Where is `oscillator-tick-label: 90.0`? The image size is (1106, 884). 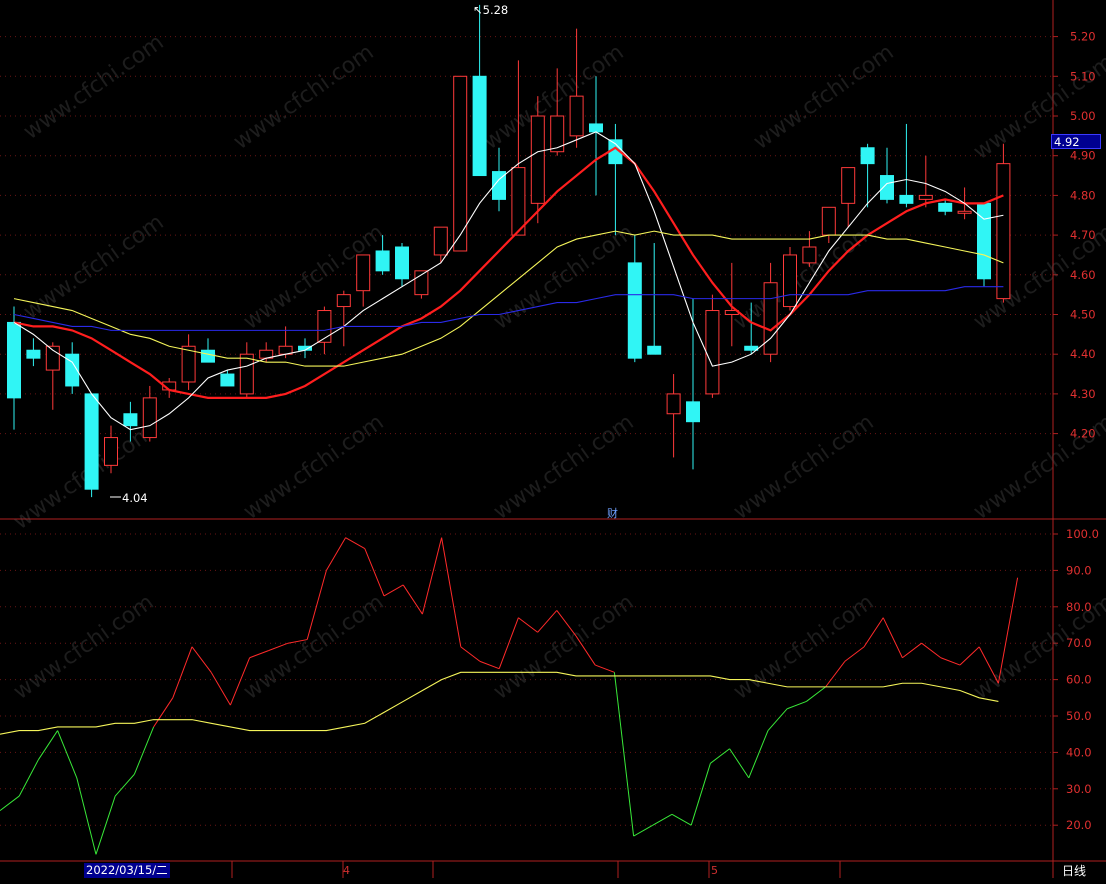 oscillator-tick-label: 90.0 is located at coordinates (1079, 570).